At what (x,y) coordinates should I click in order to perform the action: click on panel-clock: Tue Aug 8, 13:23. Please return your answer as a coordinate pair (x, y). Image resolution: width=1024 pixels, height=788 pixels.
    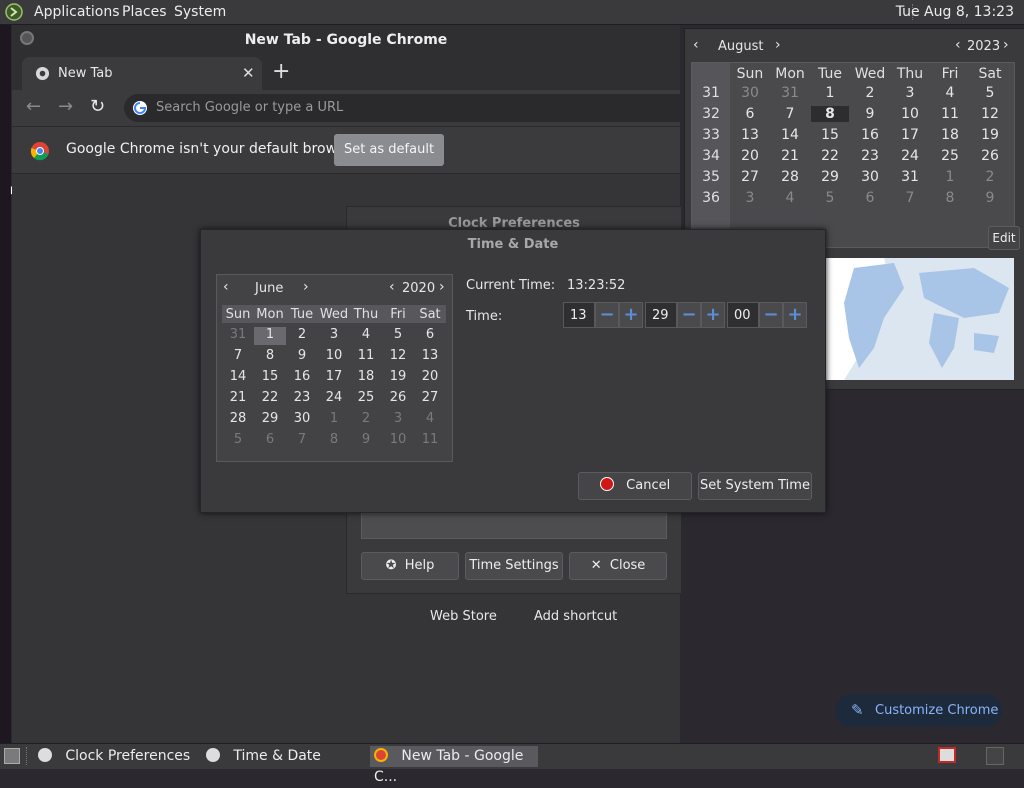
    Looking at the image, I should click on (955, 12).